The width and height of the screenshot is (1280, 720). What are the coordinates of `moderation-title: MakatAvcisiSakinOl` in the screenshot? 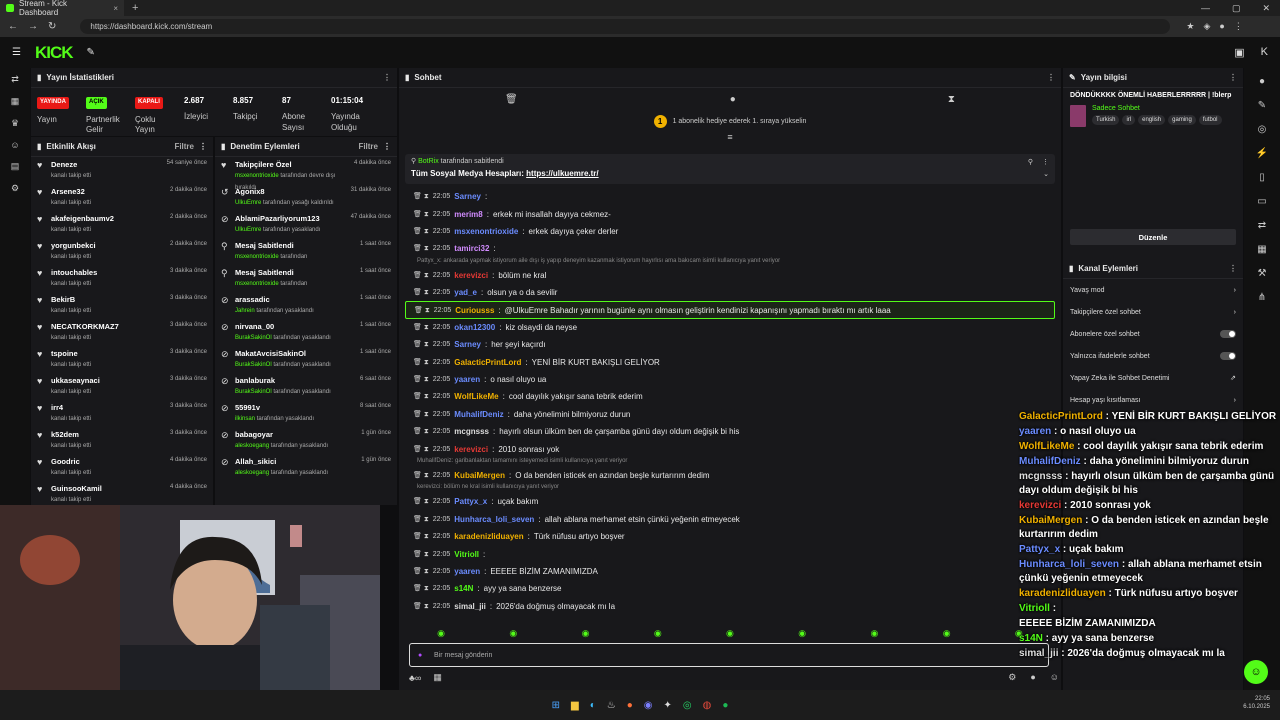 It's located at (295, 353).